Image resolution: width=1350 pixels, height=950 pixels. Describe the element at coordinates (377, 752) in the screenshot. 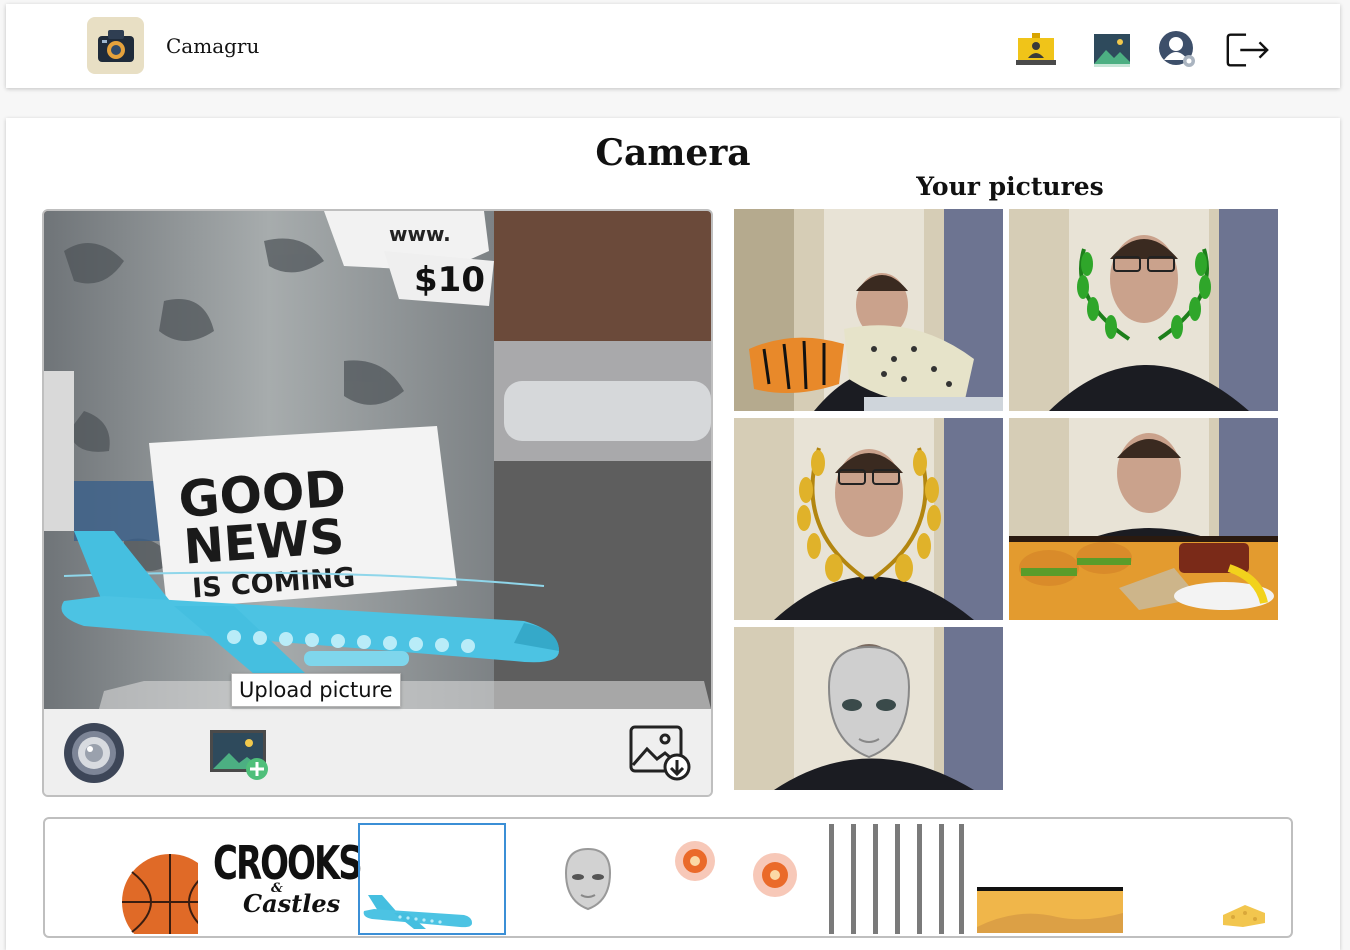

I see `camera-toolbar` at that location.